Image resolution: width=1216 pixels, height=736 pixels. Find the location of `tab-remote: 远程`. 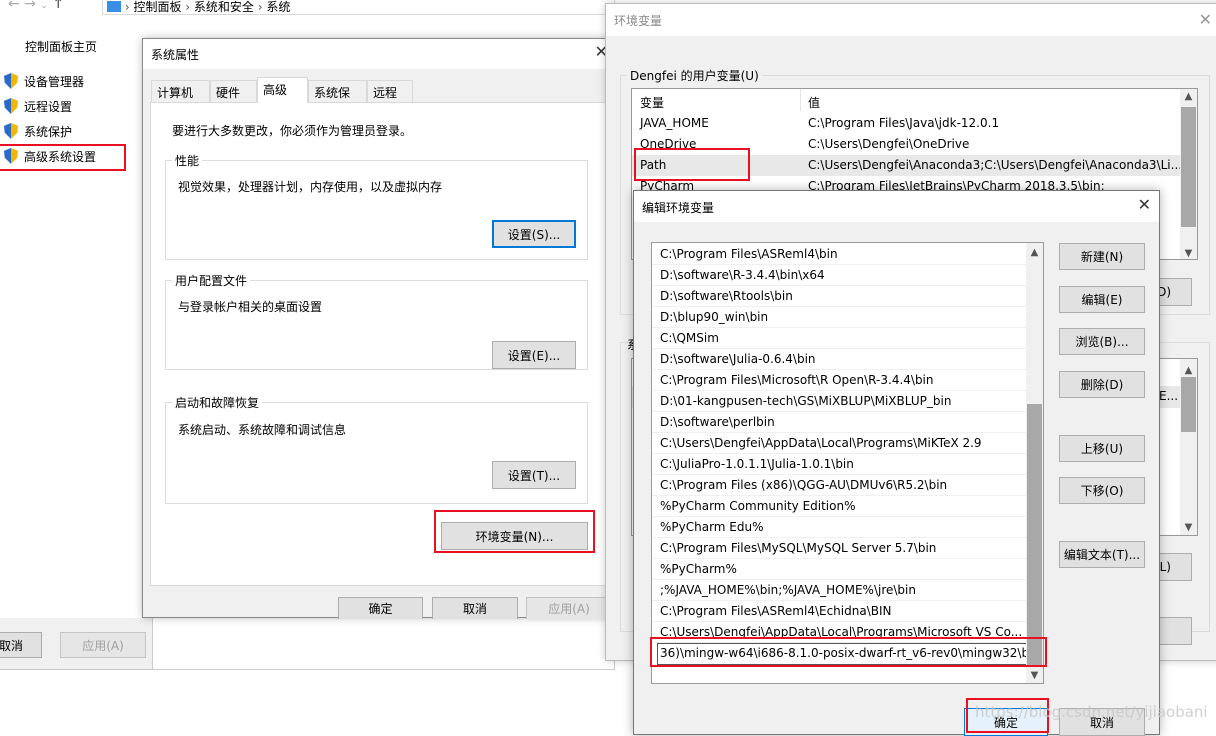

tab-remote: 远程 is located at coordinates (390, 91).